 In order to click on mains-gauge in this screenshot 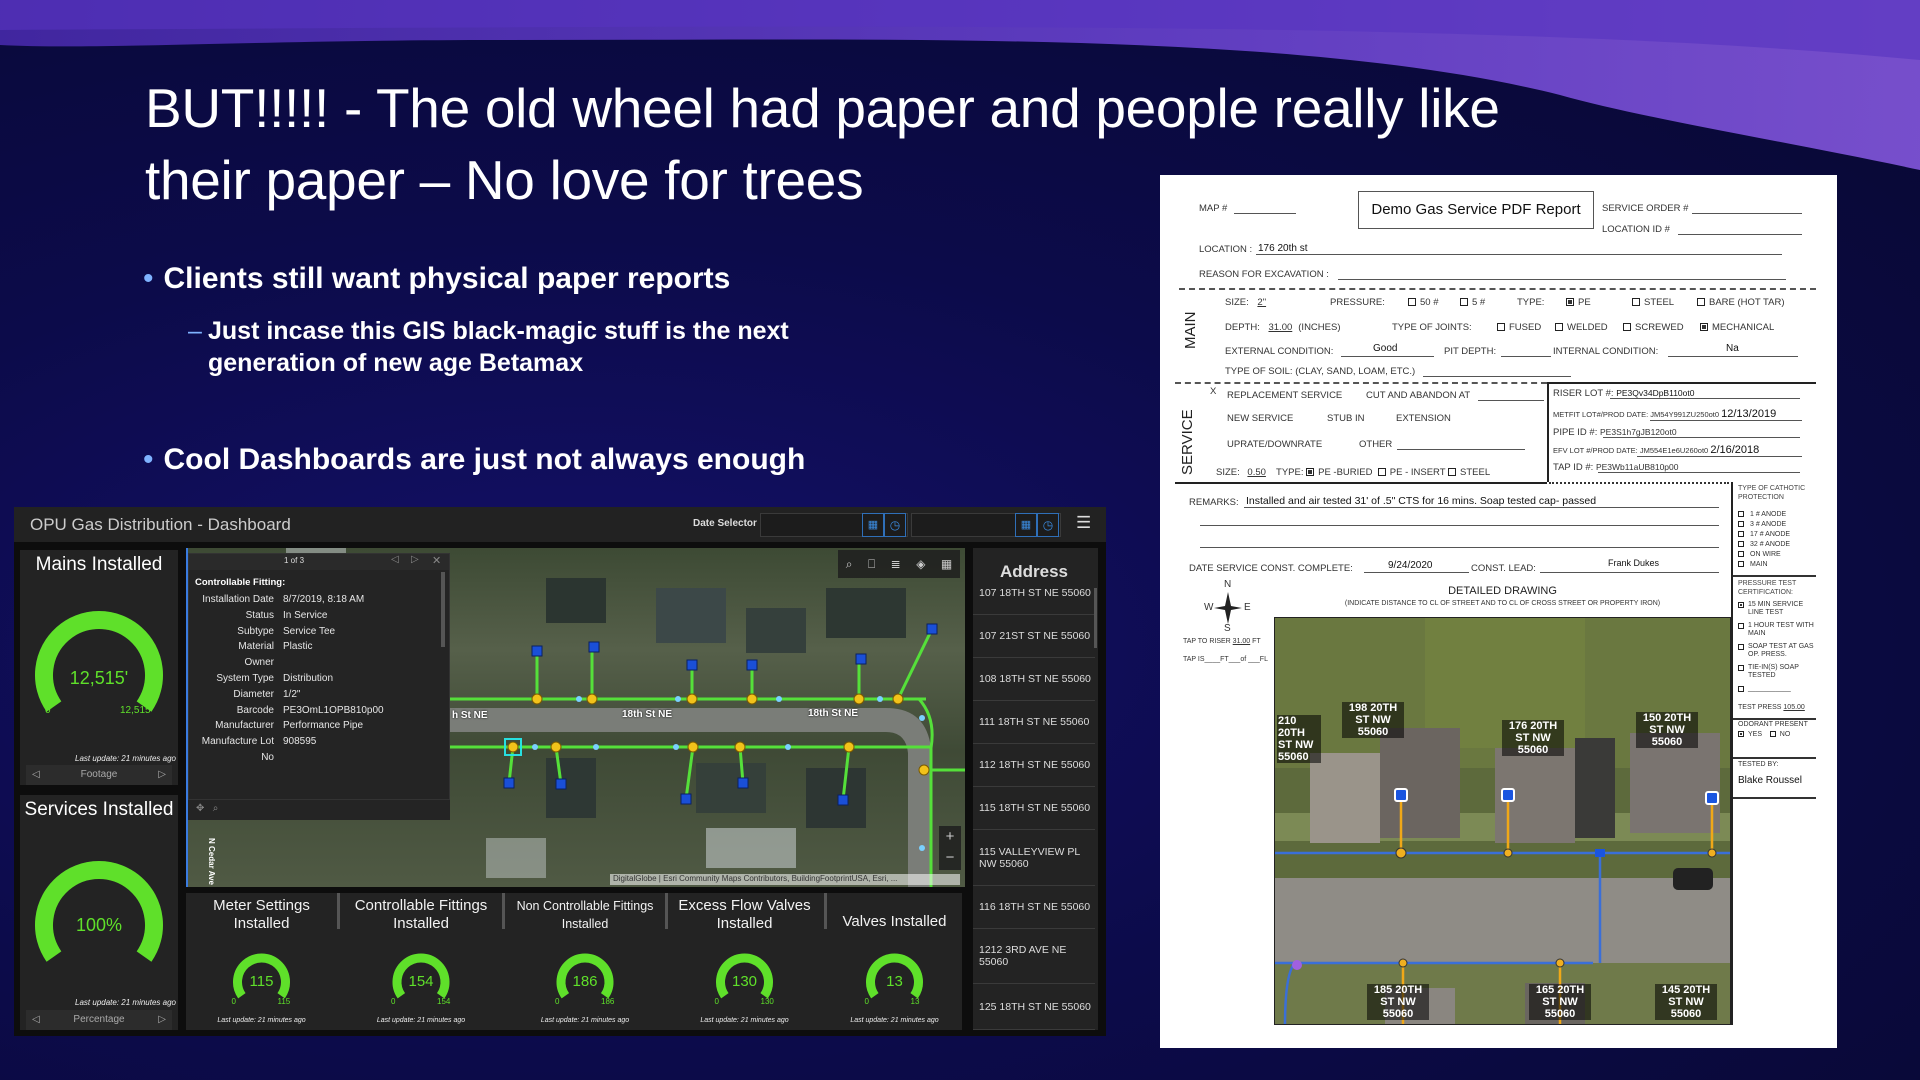, I will do `click(99, 661)`.